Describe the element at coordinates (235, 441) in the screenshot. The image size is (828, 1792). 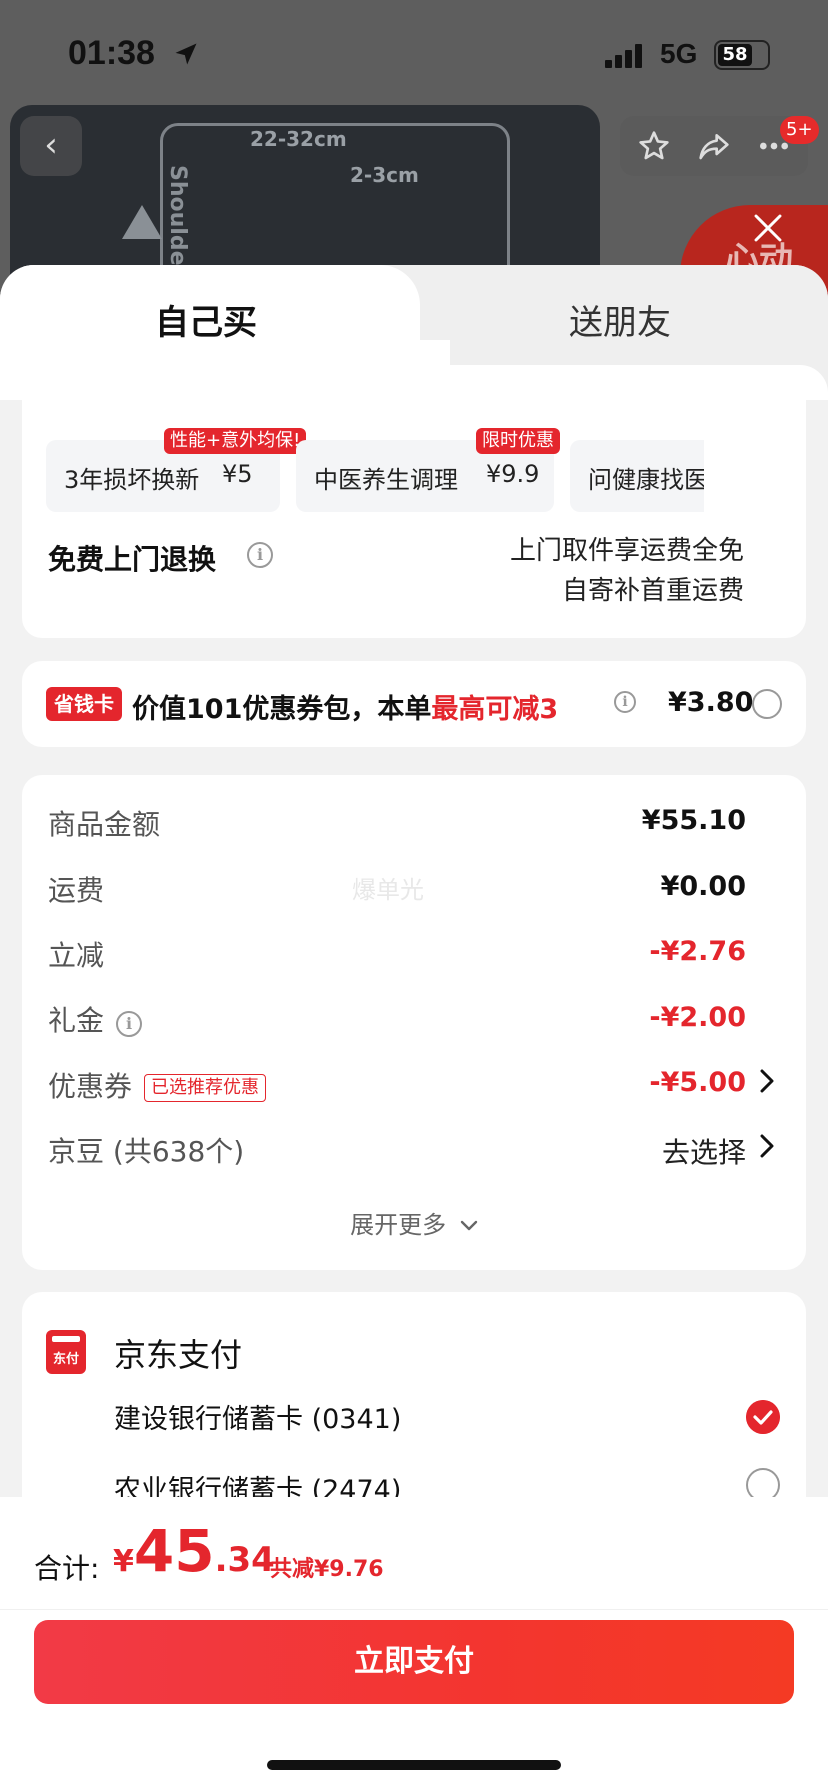
I see `service-tag: 性能+意外均保!` at that location.